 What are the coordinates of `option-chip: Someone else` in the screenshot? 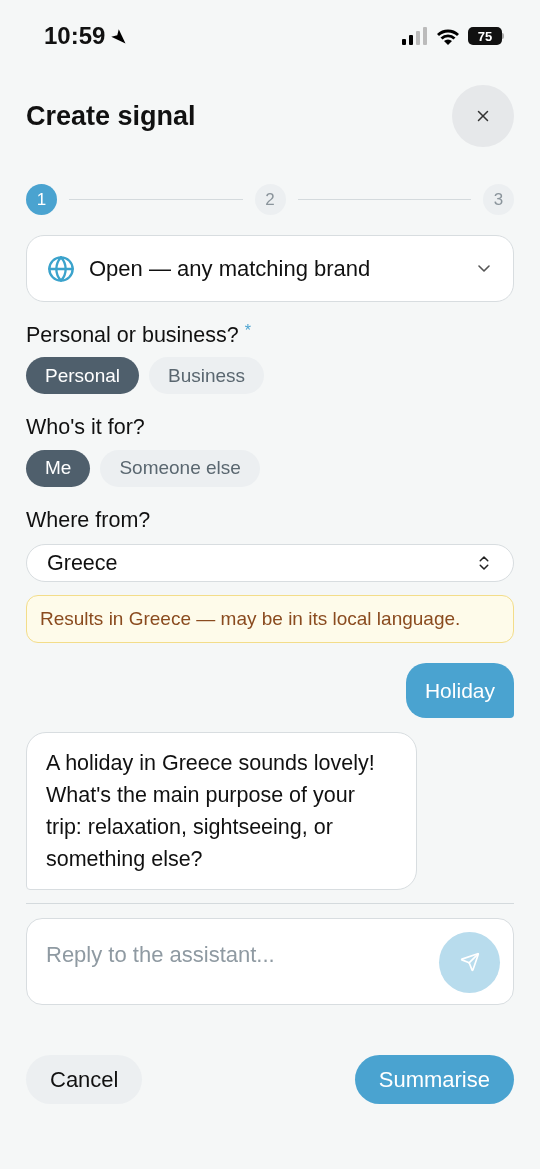 It's located at (180, 468).